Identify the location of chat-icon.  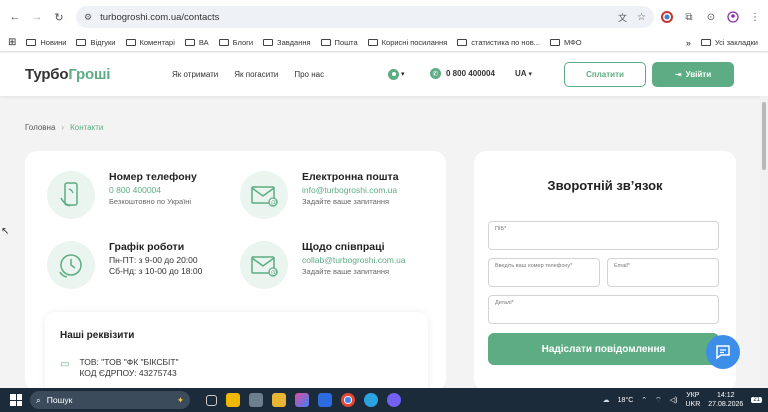
(723, 352).